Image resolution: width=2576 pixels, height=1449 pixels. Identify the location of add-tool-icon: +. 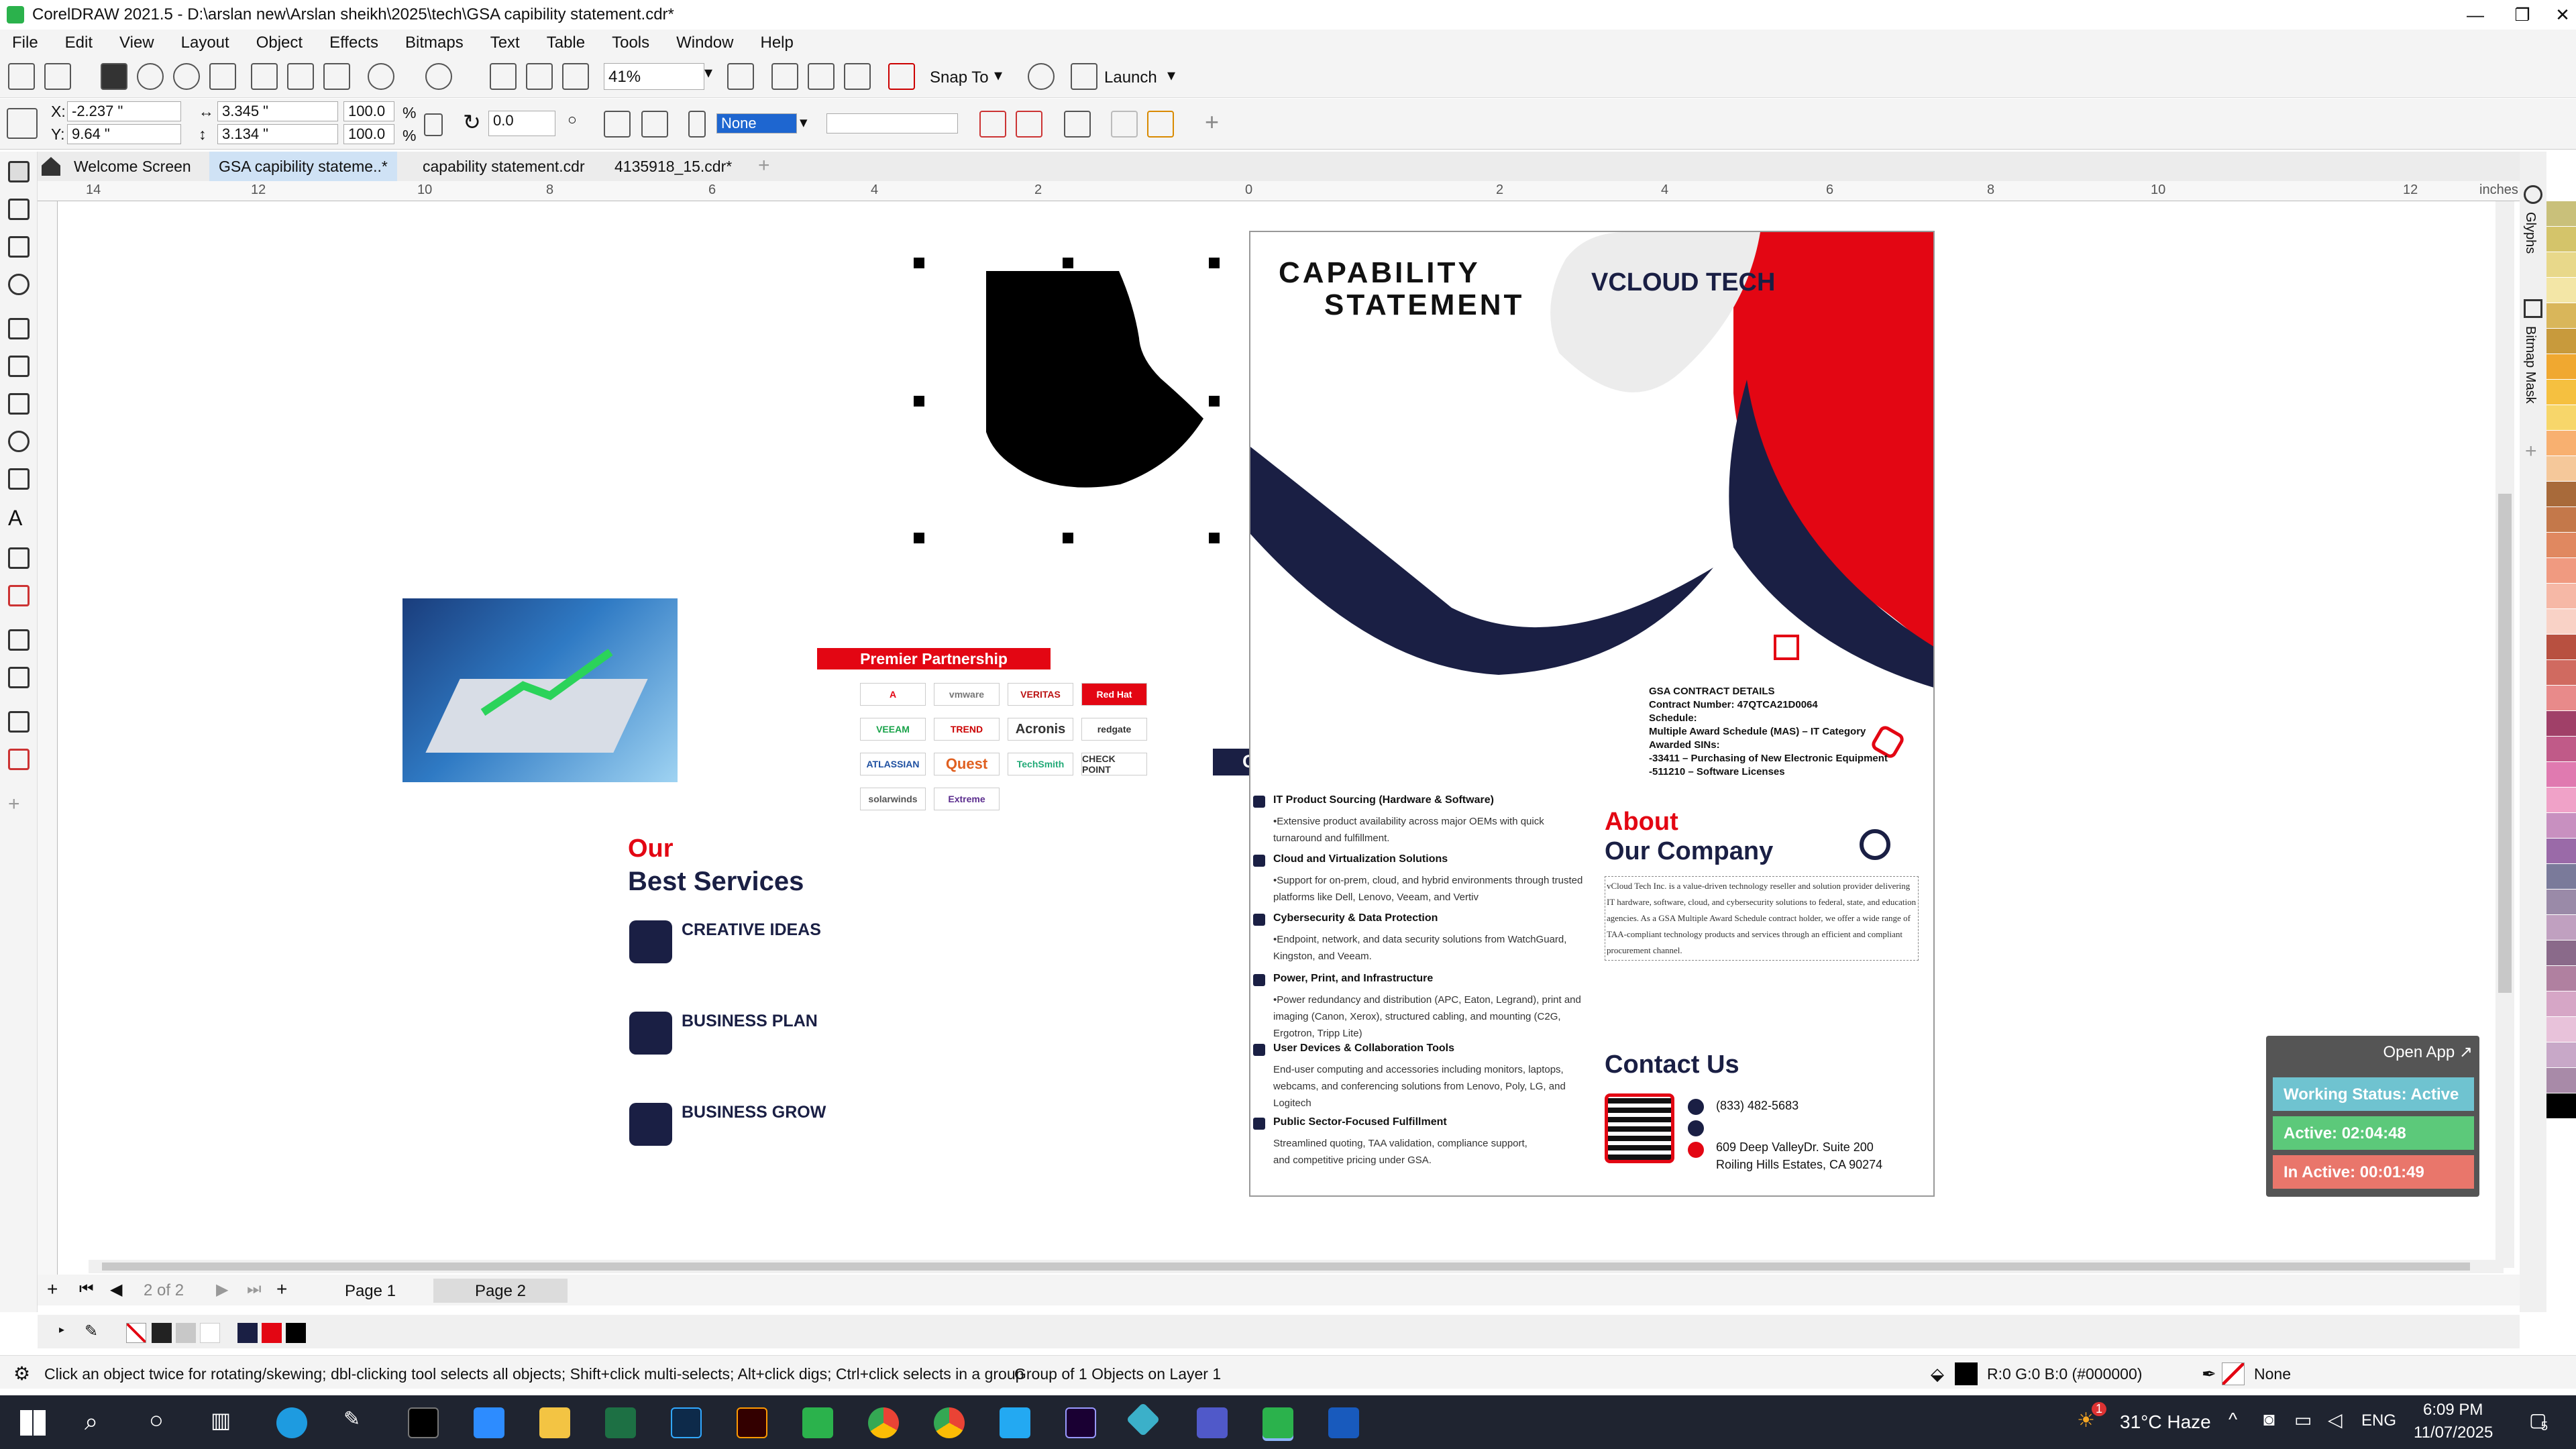
(19, 804).